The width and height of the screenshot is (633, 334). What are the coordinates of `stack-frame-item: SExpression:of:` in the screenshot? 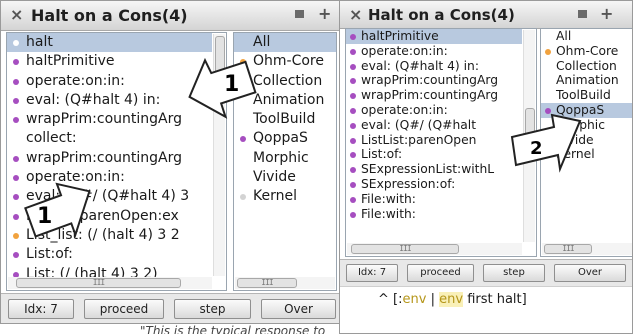 It's located at (434, 184).